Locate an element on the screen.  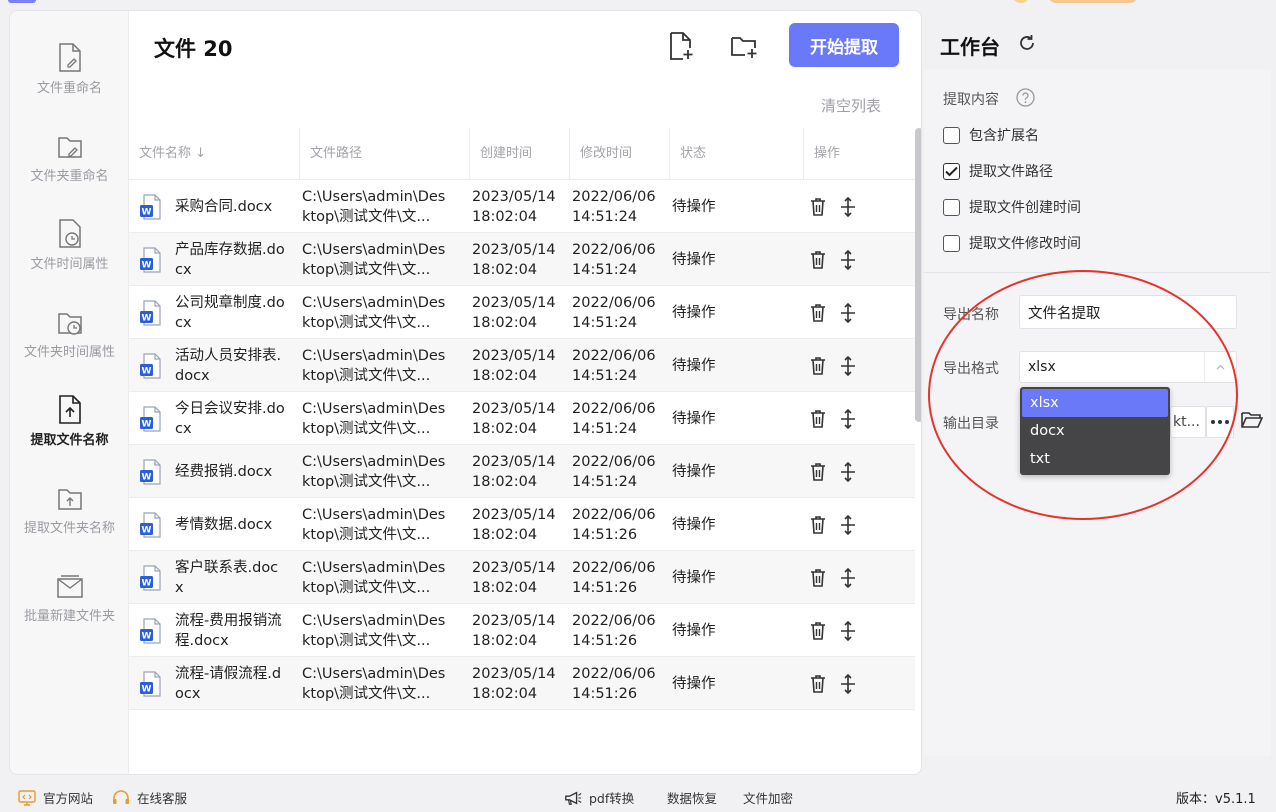
format-option-txt: txt is located at coordinates (1095, 459).